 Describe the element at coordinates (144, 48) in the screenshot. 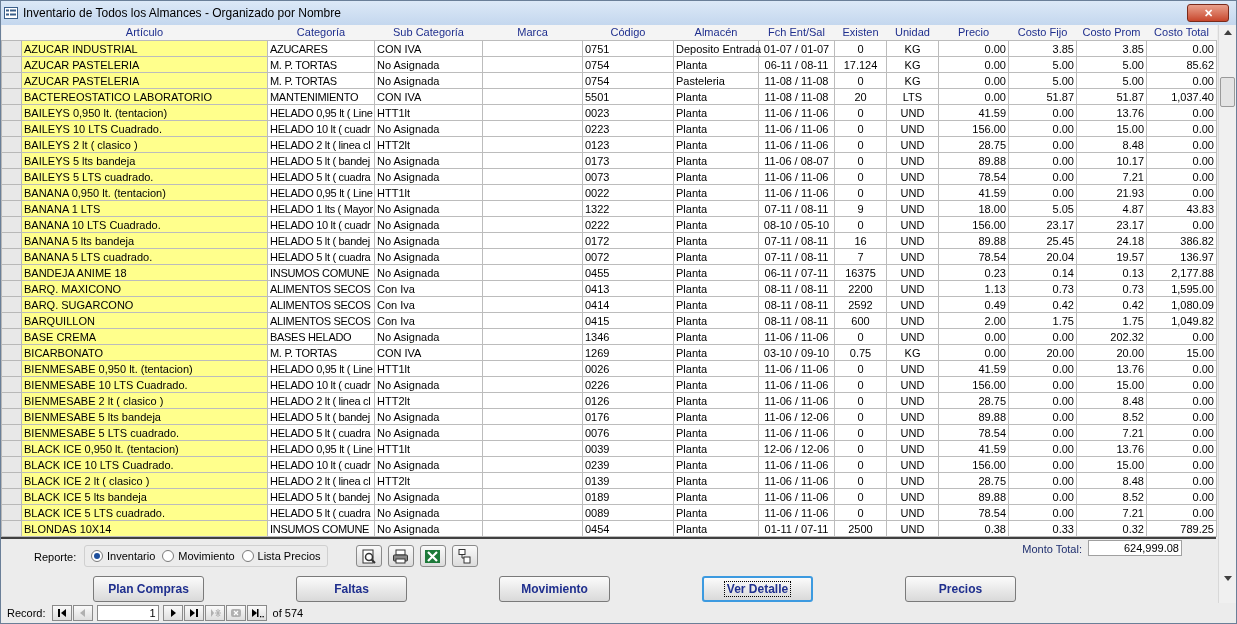

I see `table-cell: AZUCAR INDUSTRIAL` at that location.